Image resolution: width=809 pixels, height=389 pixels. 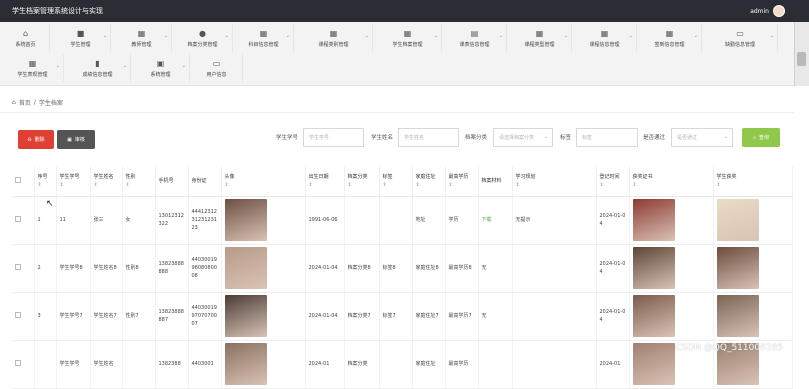 I want to click on menu-item-course-type: ▦ 课程类型管理 ⌄, so click(x=540, y=38).